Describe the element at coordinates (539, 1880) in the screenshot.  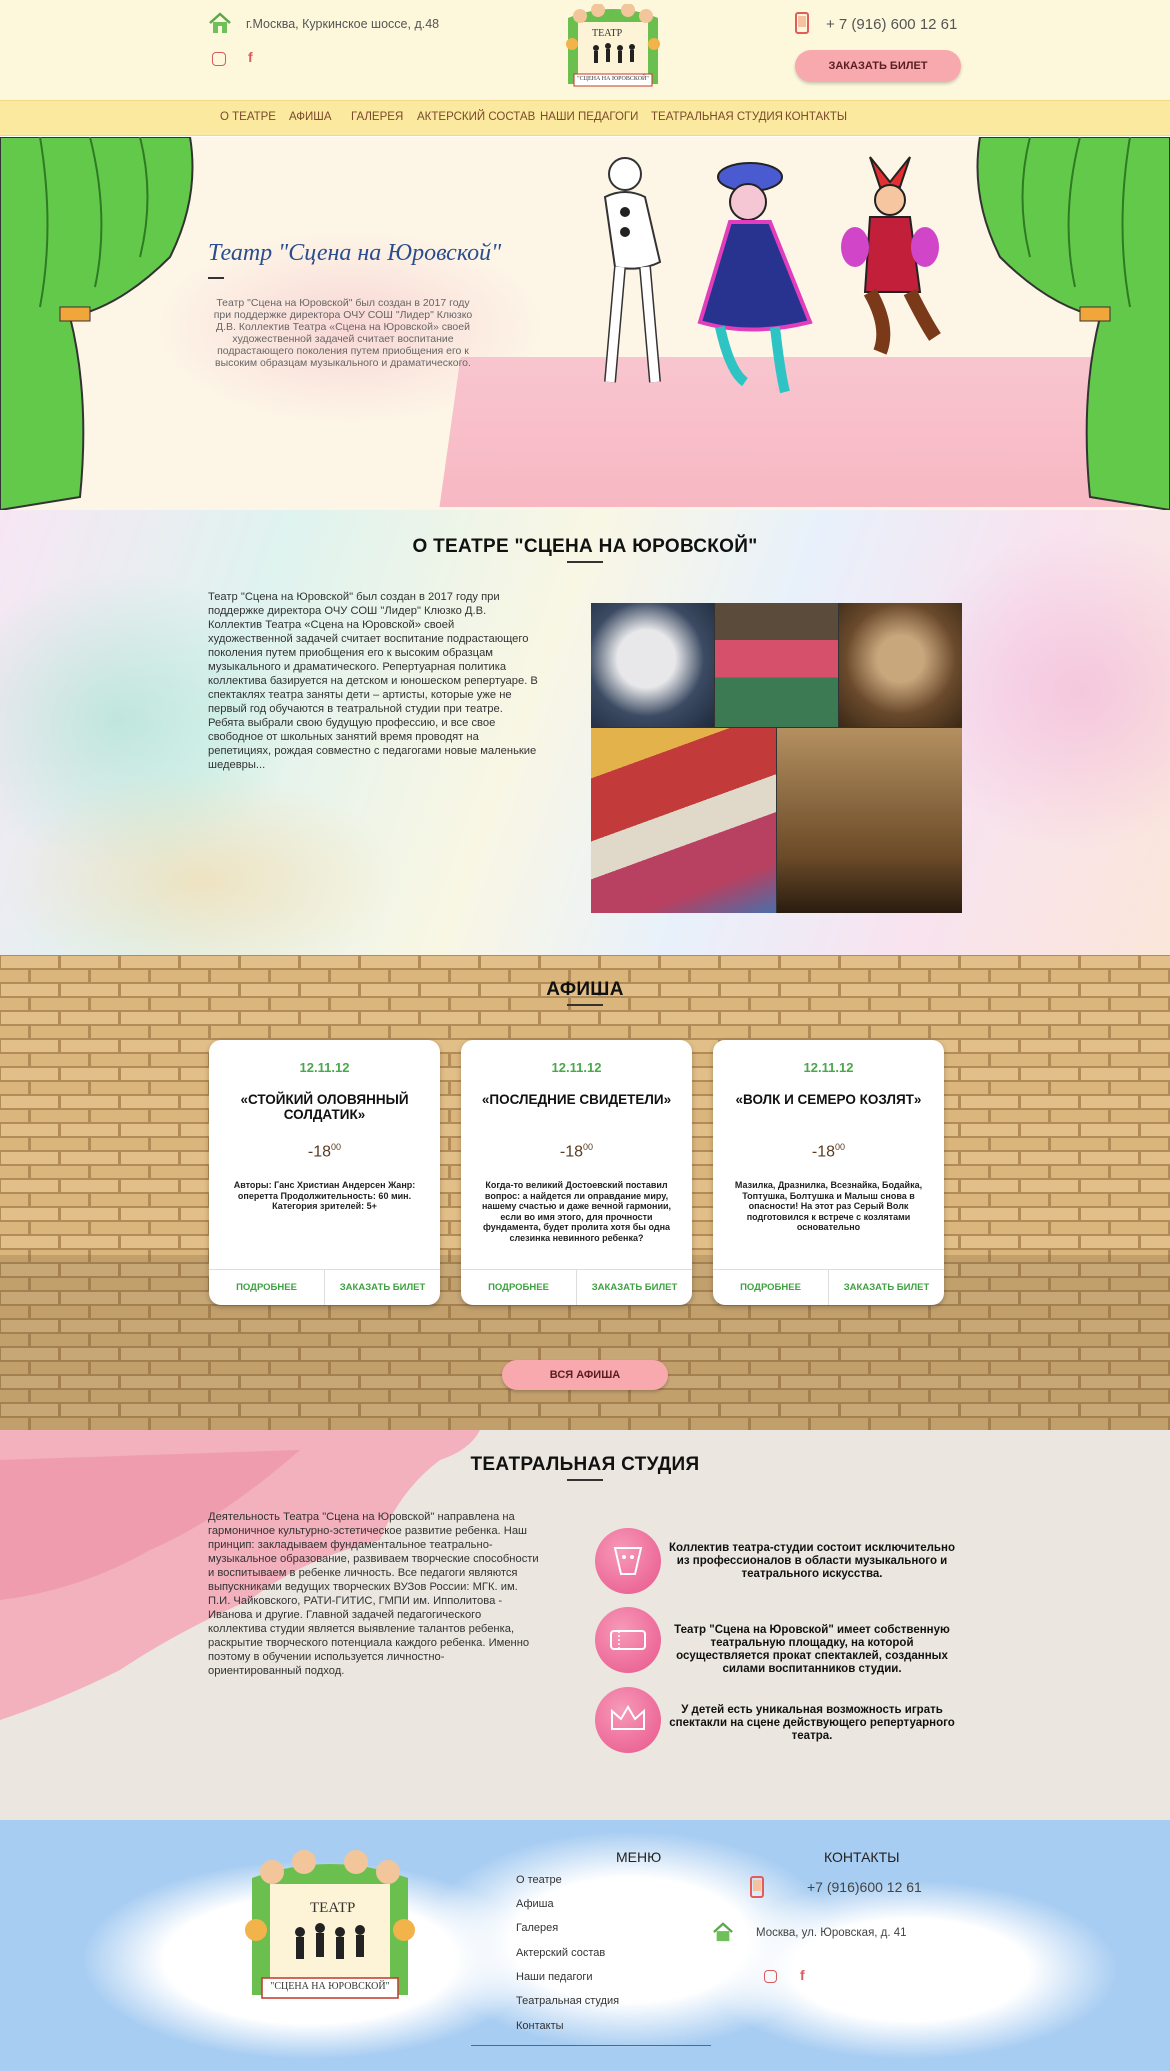
I see `footer-menu-item: О театре` at that location.